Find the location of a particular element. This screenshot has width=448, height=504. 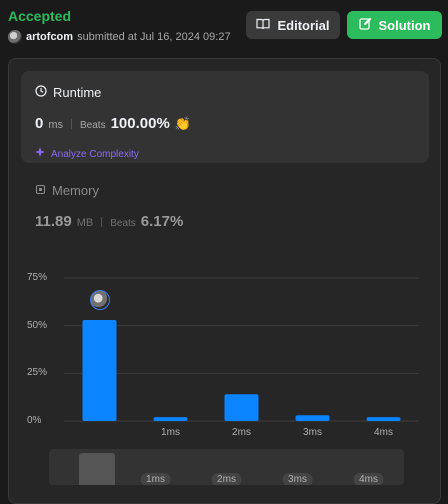

editorial-button: Editorial is located at coordinates (293, 25).